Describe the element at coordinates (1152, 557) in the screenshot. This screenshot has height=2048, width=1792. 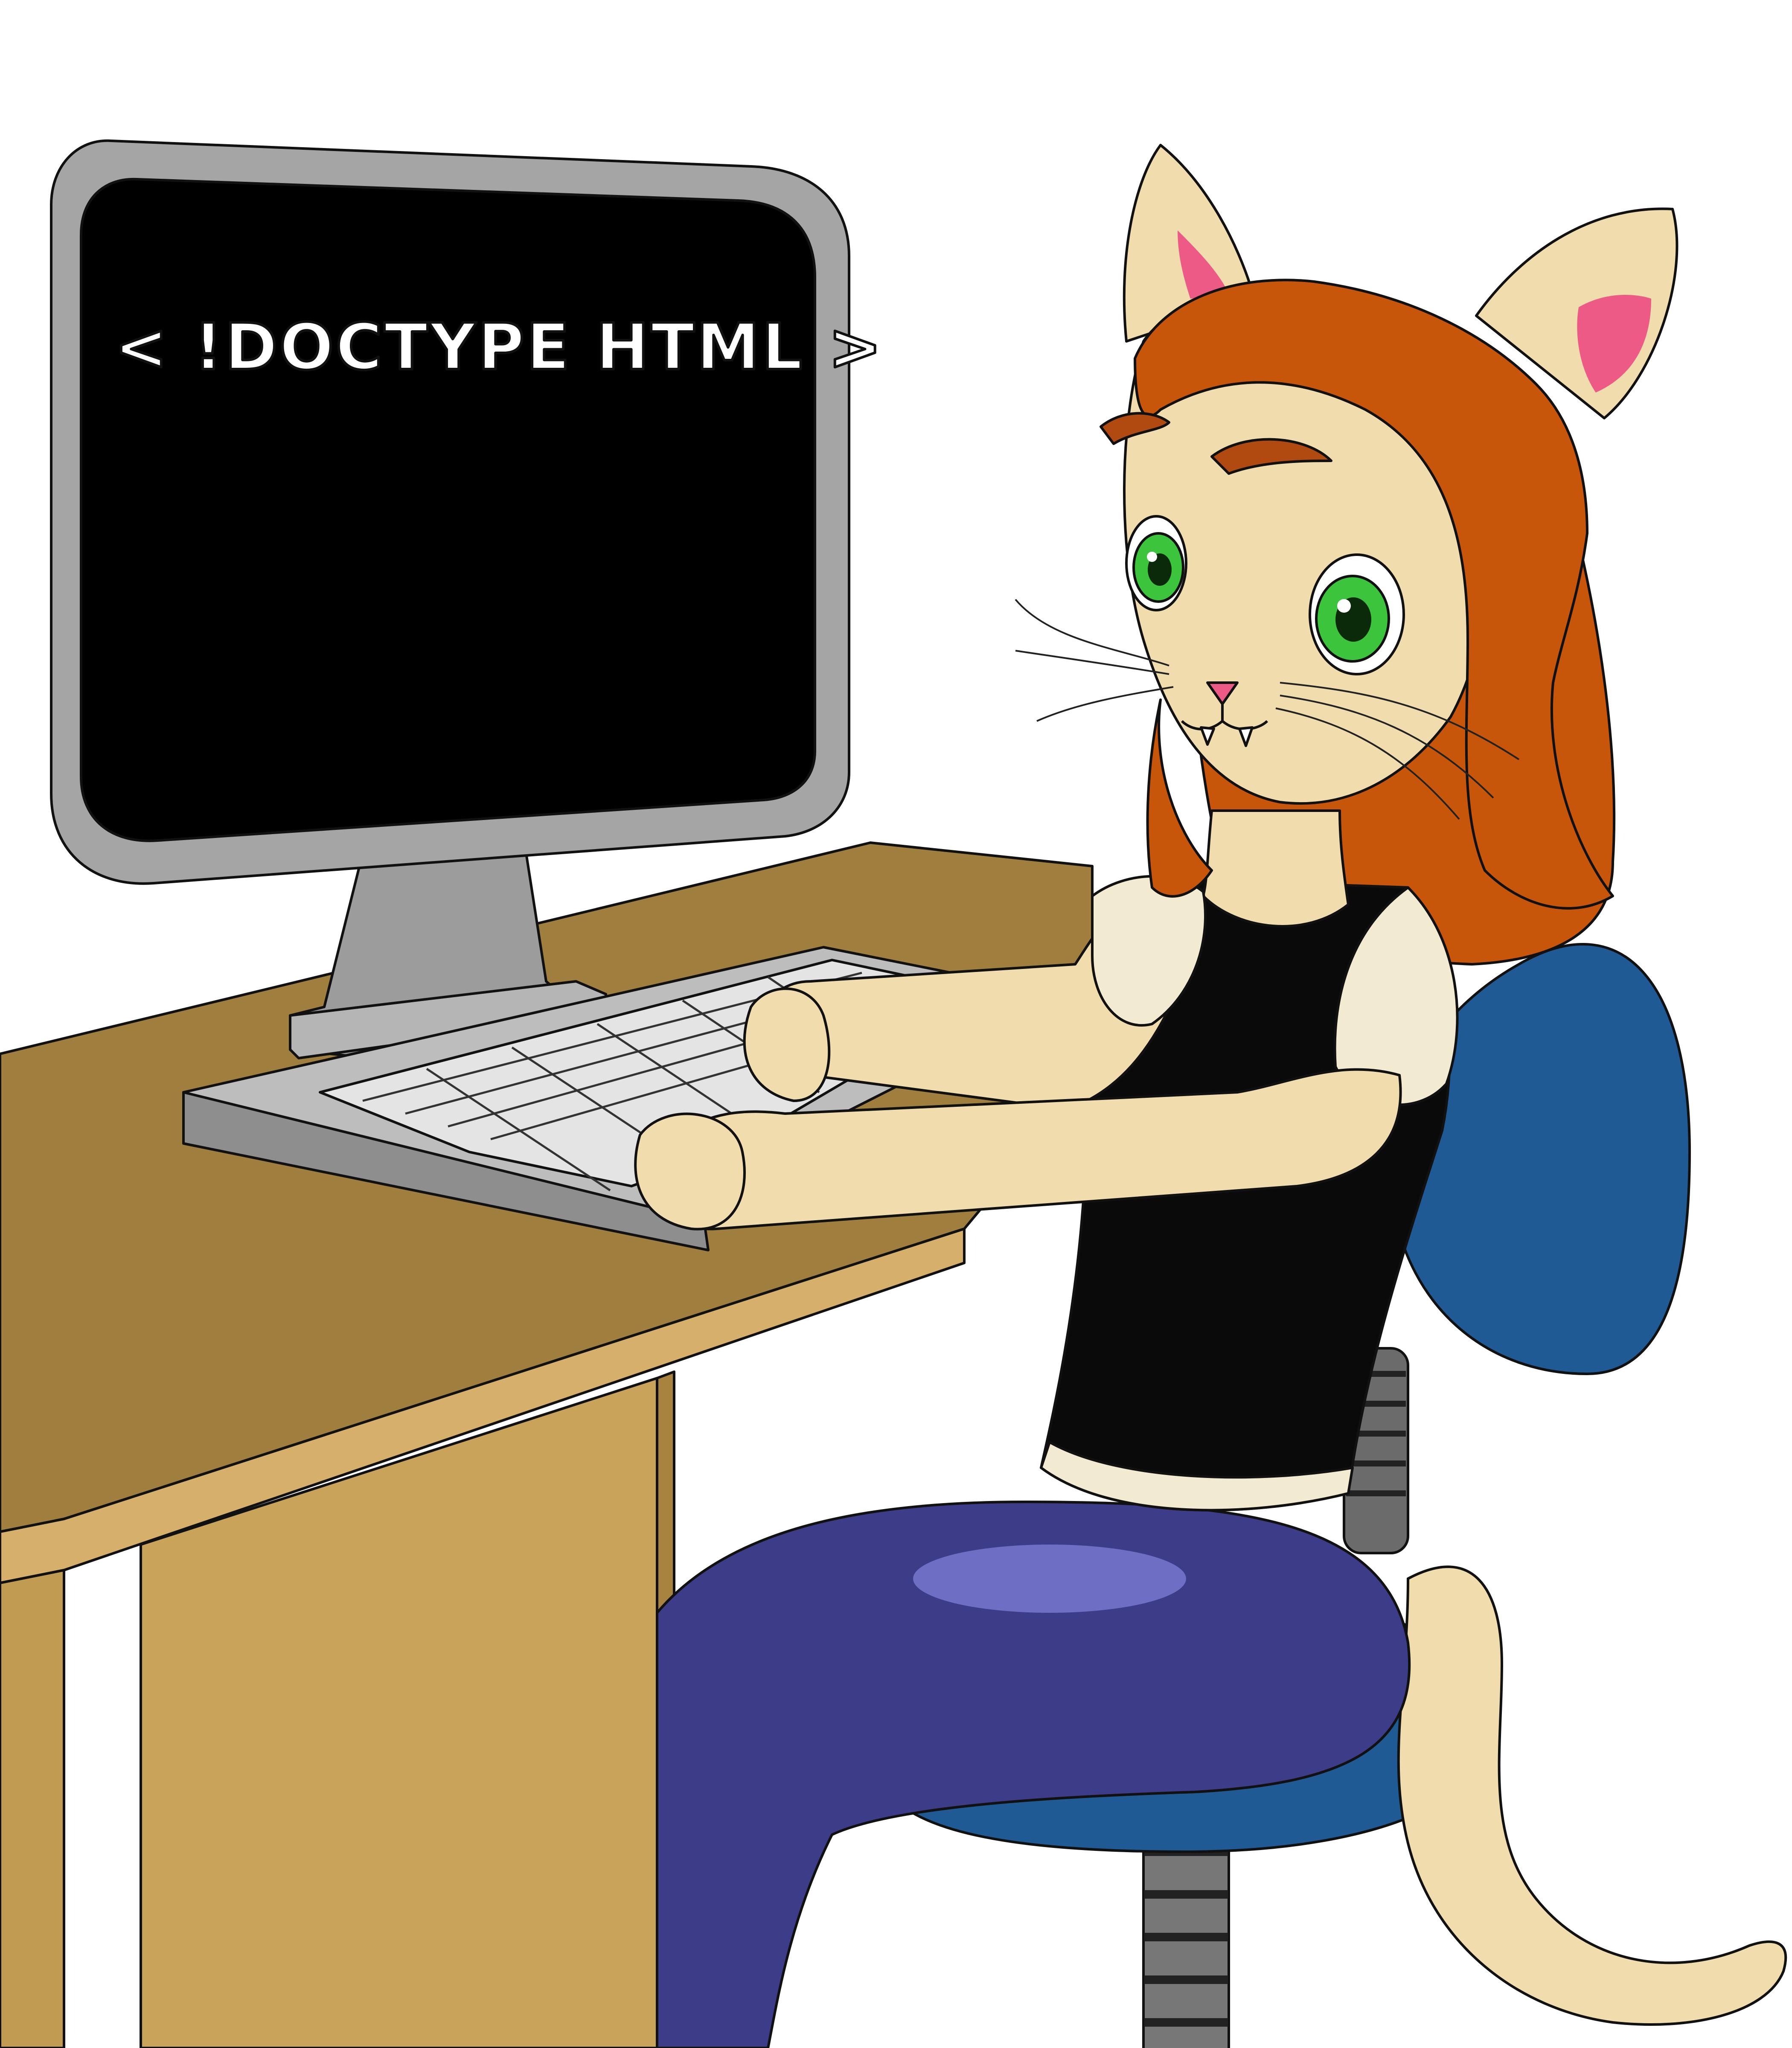
I see `cat-eye-left-shine` at that location.